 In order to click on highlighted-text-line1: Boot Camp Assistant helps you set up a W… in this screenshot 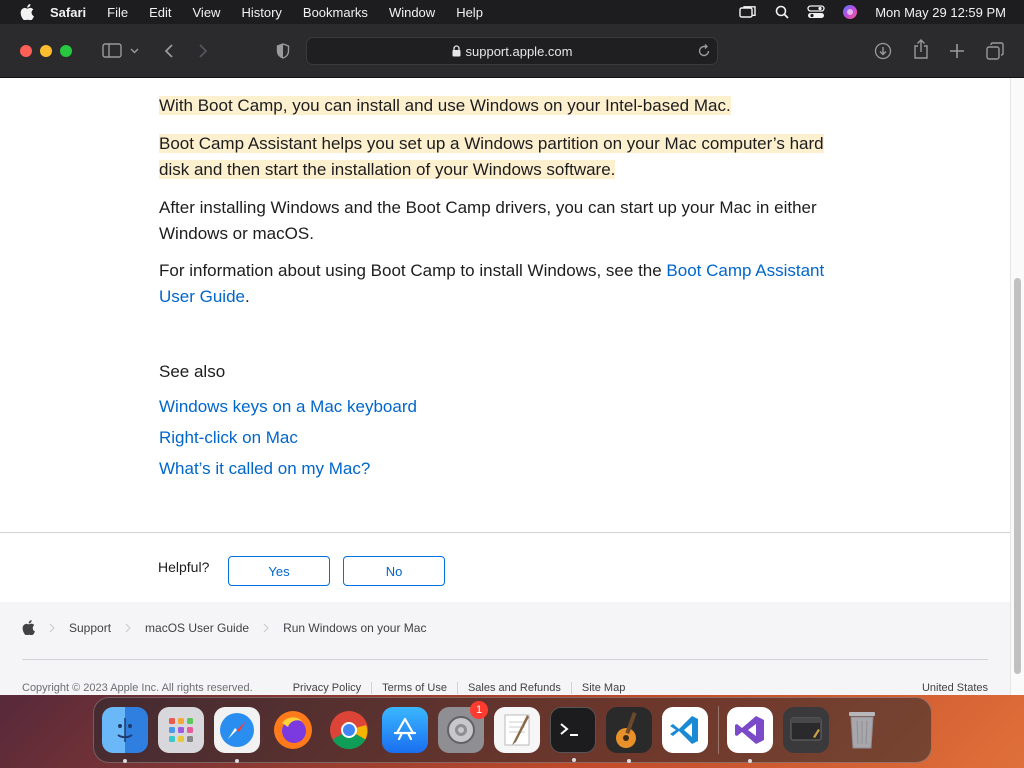, I will do `click(491, 143)`.